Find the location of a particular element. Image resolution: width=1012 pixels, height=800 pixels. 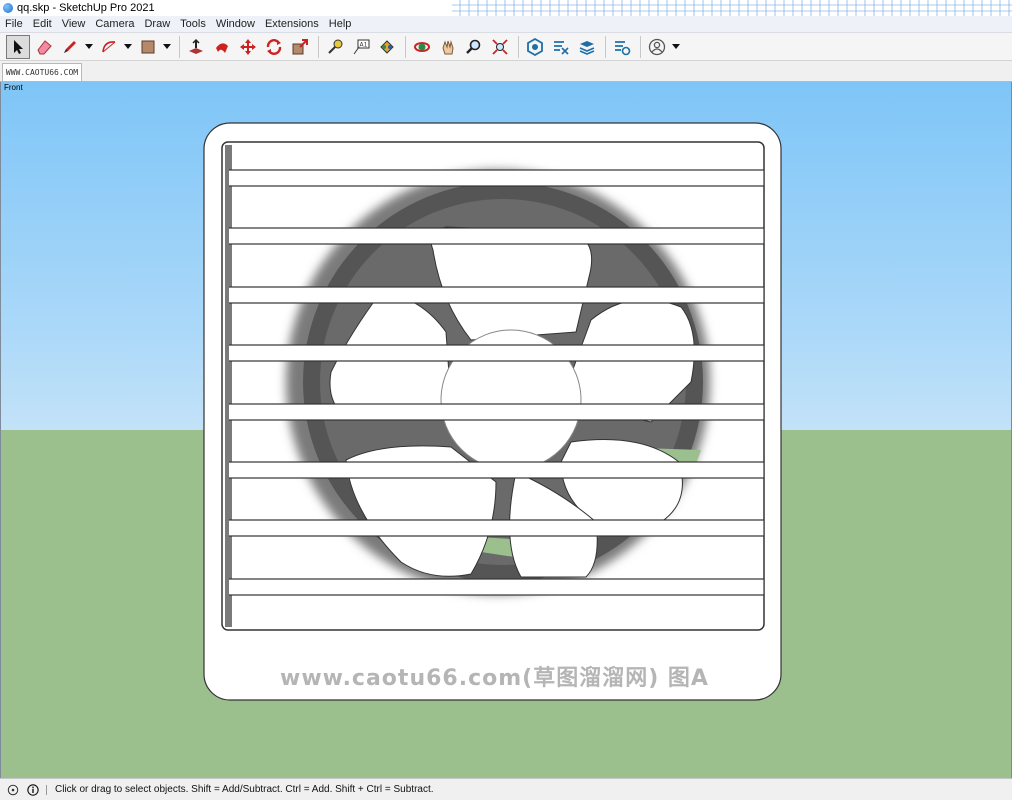

arc-tool-dropdown is located at coordinates (127, 47).